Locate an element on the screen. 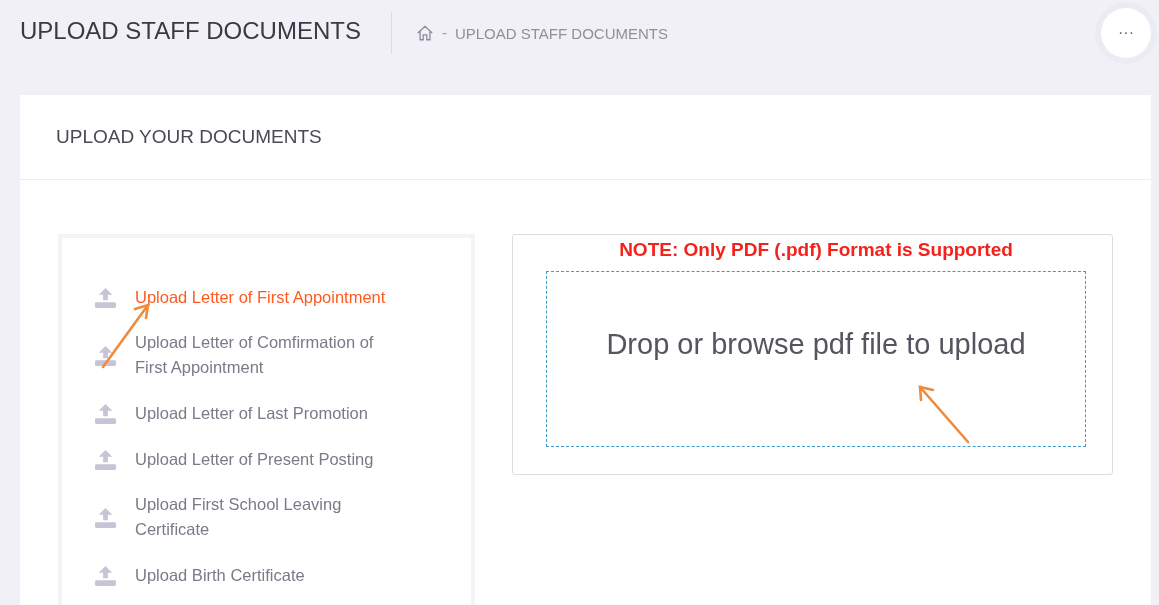  document-item: Upload Letter of Comfirmation of First Appointment is located at coordinates (267, 355).